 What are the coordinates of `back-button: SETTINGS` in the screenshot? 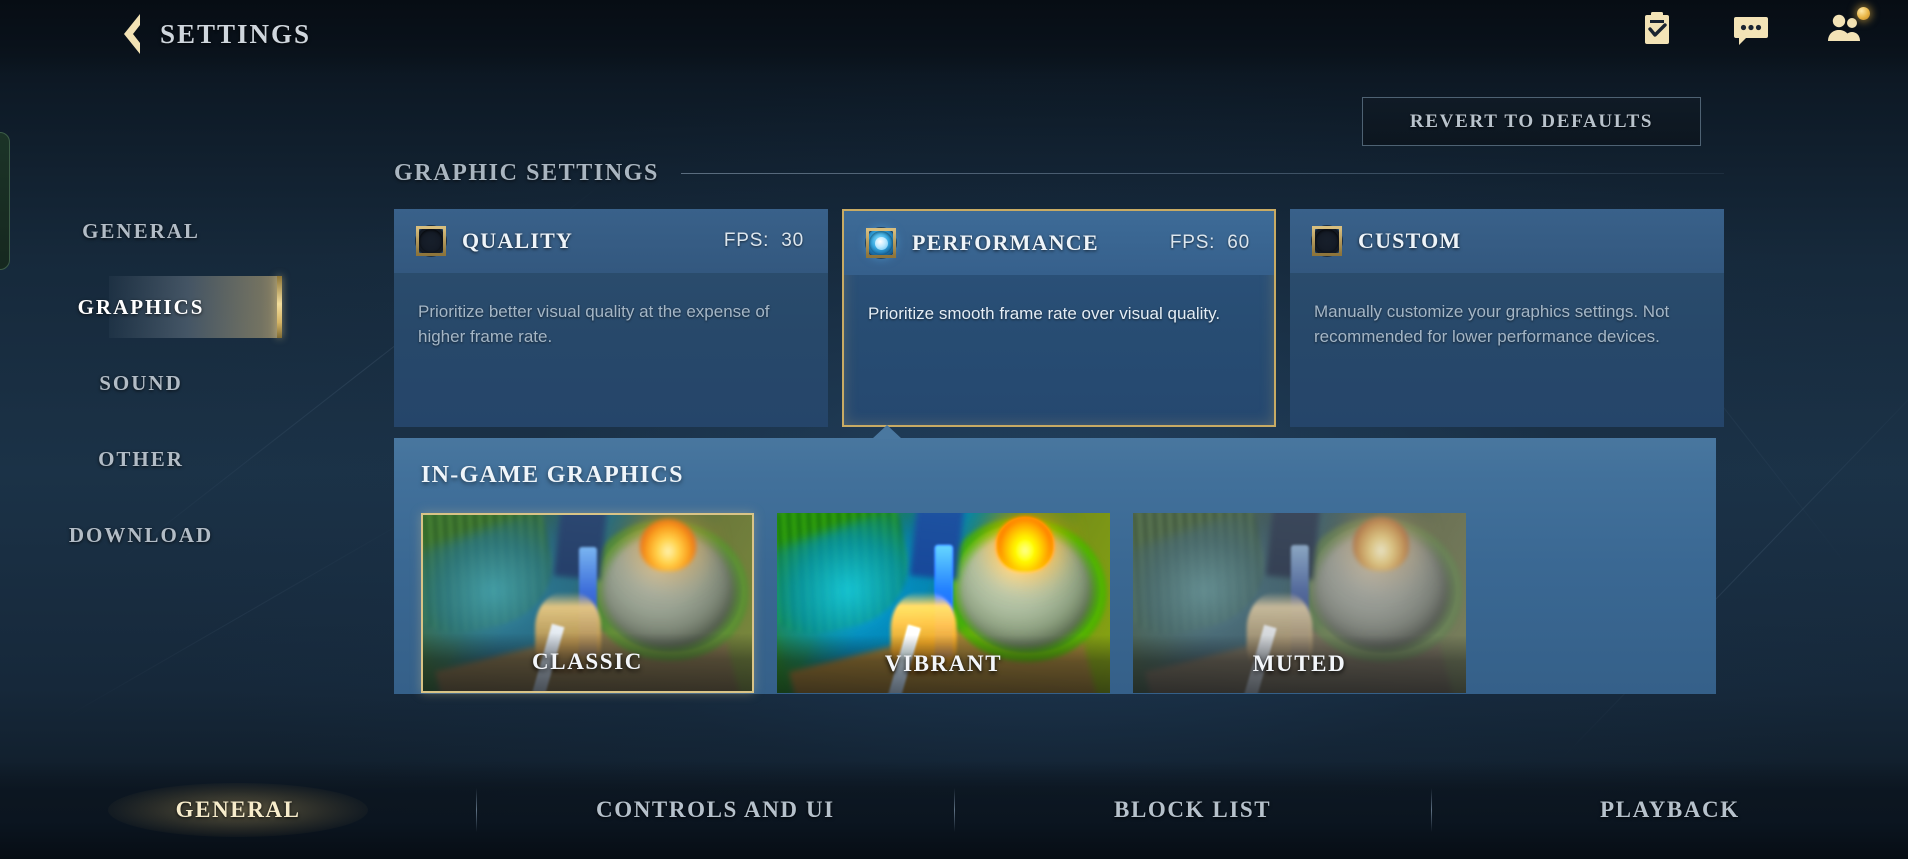 It's located at (214, 34).